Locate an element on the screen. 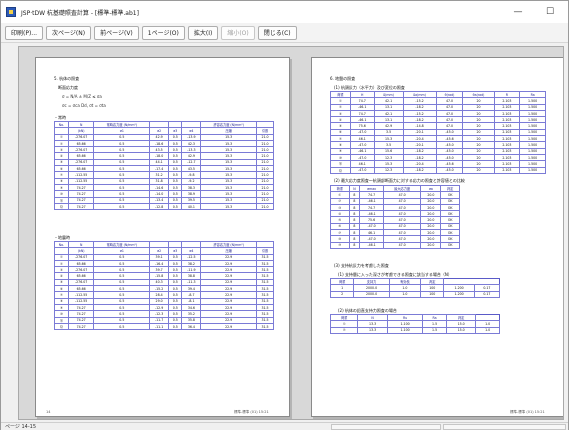  table-cell: 8 is located at coordinates (354, 245).